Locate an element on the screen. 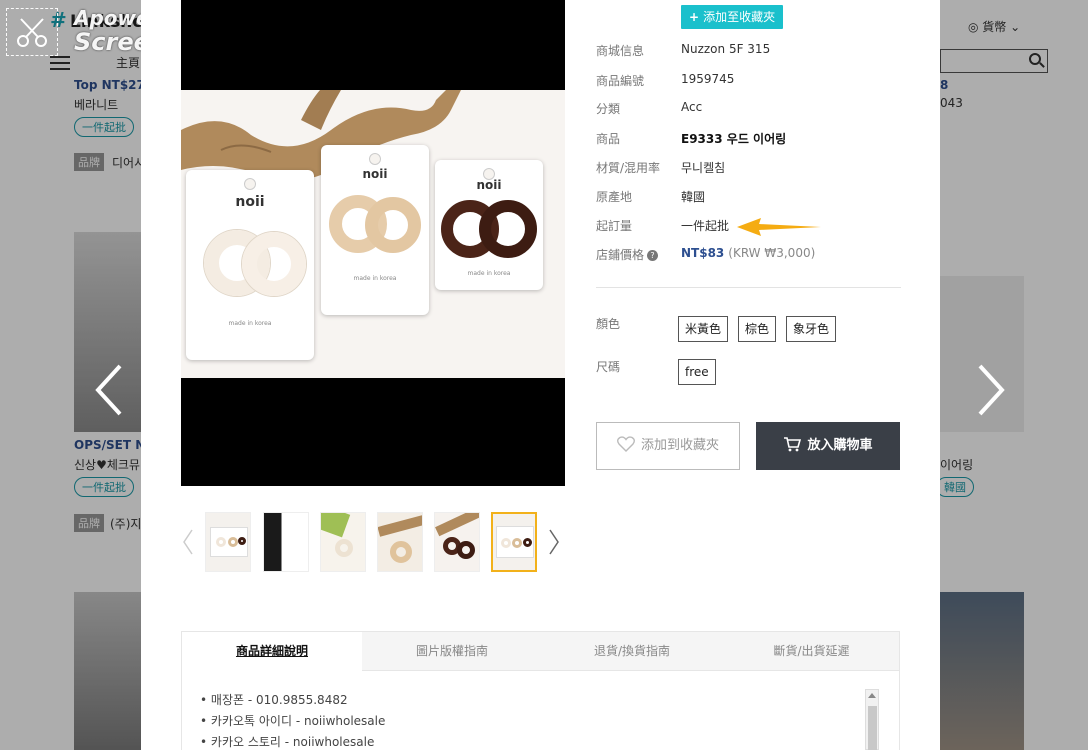 The height and width of the screenshot is (750, 1088). thumbnail-strip is located at coordinates (373, 543).